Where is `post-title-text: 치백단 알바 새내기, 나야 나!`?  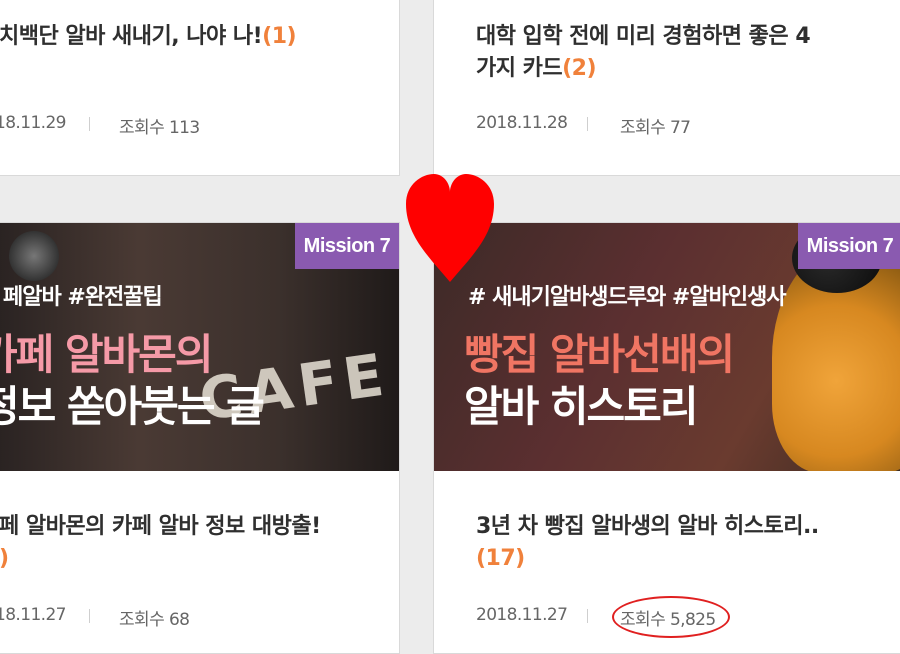
post-title-text: 치백단 알바 새내기, 나야 나! is located at coordinates (131, 36).